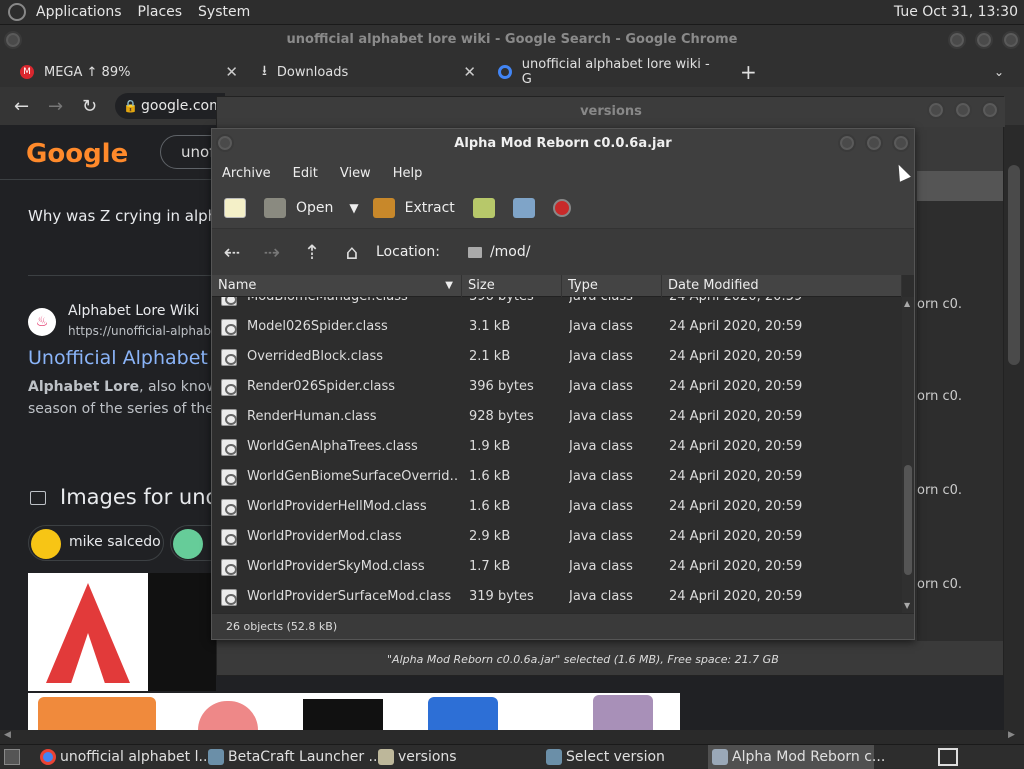  What do you see at coordinates (907, 605) in the screenshot?
I see `scroll-down-icon: ▼` at bounding box center [907, 605].